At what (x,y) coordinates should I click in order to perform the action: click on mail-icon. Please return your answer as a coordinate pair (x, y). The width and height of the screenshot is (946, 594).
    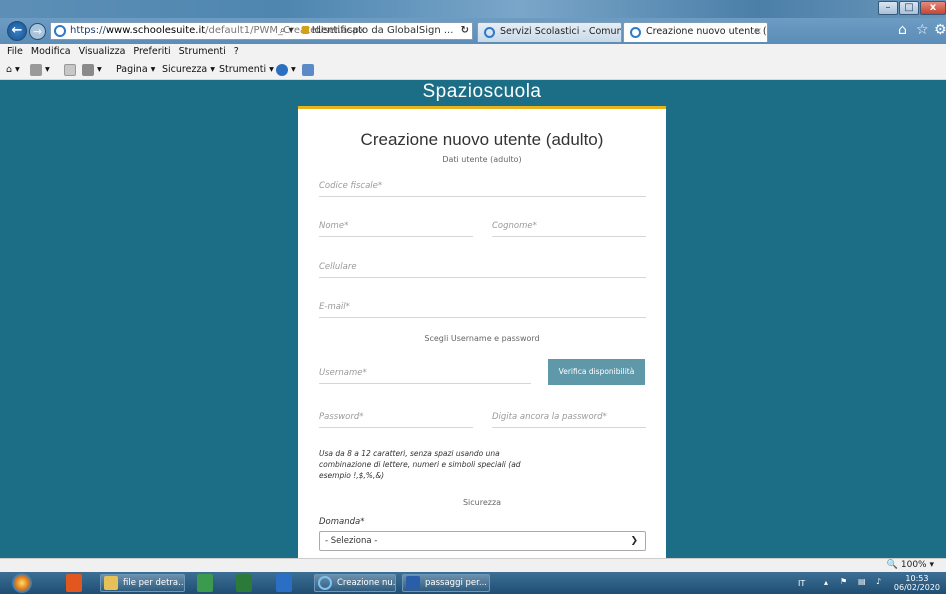
    Looking at the image, I should click on (70, 70).